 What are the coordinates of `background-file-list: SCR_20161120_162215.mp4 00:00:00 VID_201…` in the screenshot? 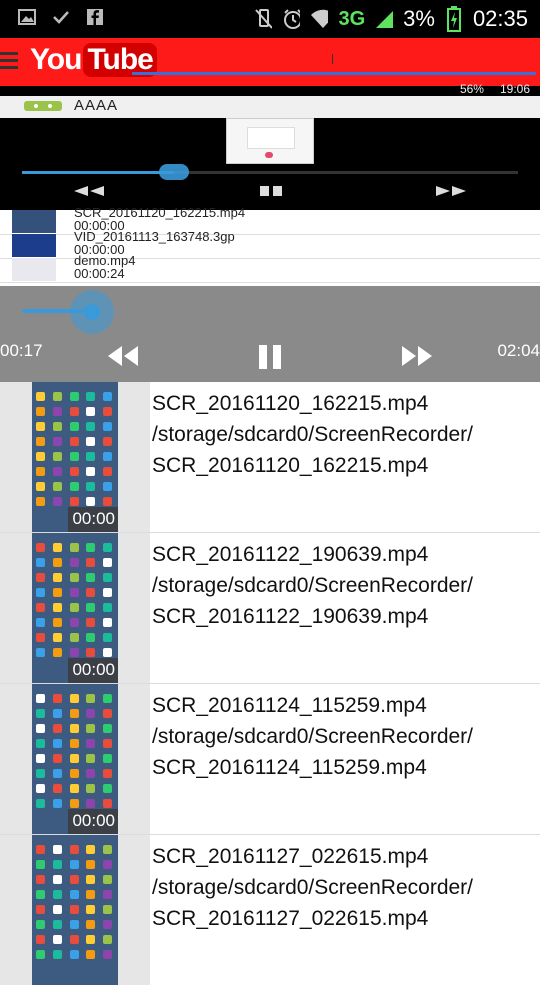 It's located at (270, 246).